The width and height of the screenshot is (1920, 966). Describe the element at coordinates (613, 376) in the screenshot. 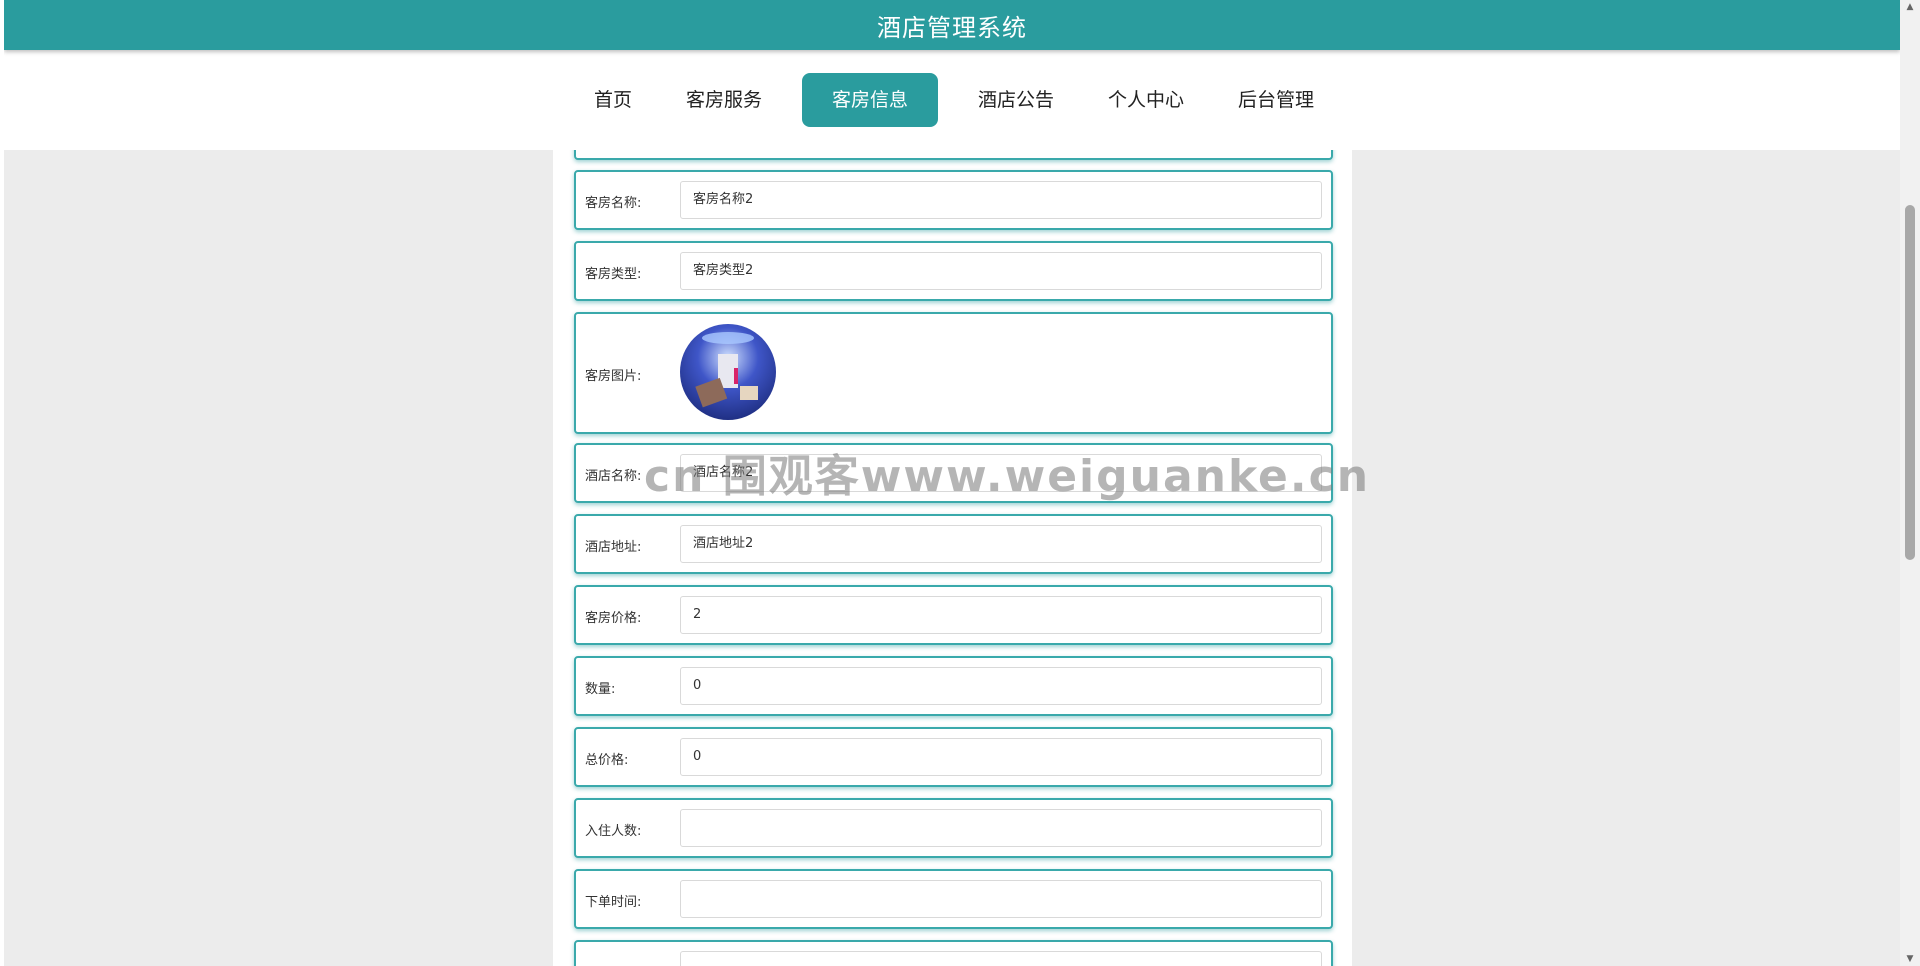

I see `room-image-label: 客房图片:` at that location.